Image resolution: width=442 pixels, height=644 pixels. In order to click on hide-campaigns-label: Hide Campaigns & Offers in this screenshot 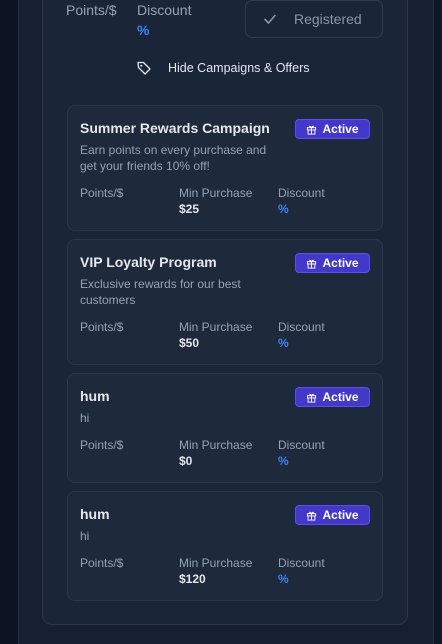, I will do `click(239, 68)`.